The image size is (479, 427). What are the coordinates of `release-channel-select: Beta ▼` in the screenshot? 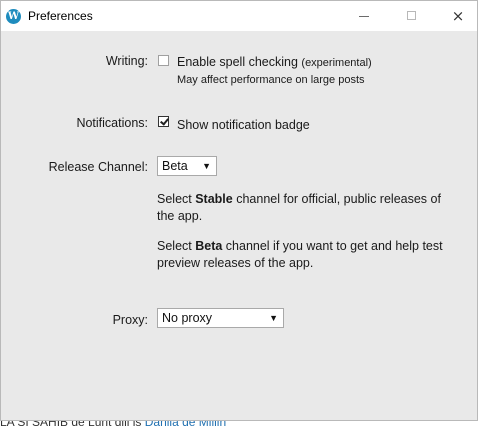 It's located at (187, 166).